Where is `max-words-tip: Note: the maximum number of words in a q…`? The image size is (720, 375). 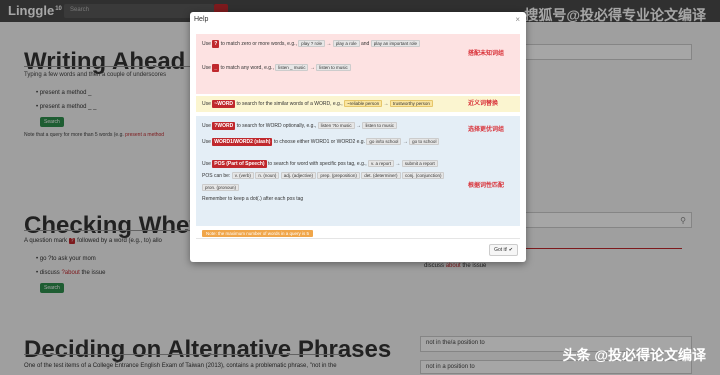 max-words-tip: Note: the maximum number of words in a q… is located at coordinates (258, 233).